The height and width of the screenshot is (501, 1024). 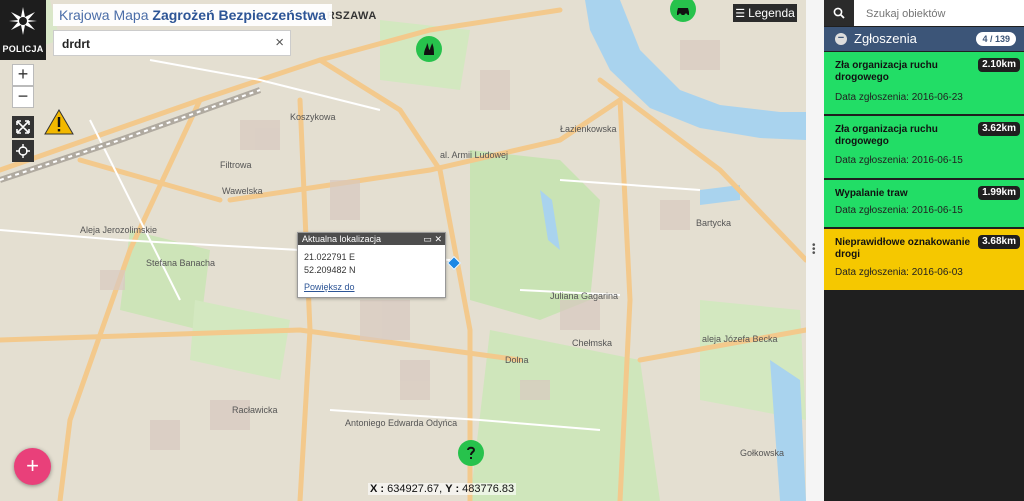 What do you see at coordinates (996, 39) in the screenshot?
I see `reports-count-badge: 4 / 139` at bounding box center [996, 39].